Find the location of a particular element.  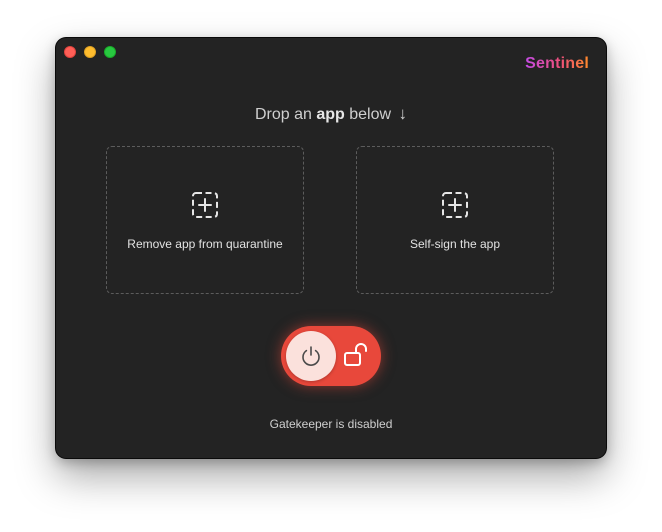

dropzone-self-sign: Self-sign the app is located at coordinates (455, 220).